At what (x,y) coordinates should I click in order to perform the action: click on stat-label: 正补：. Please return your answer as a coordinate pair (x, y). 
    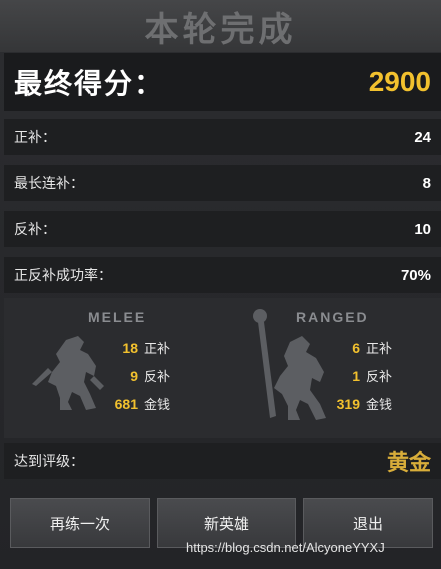
    Looking at the image, I should click on (35, 138).